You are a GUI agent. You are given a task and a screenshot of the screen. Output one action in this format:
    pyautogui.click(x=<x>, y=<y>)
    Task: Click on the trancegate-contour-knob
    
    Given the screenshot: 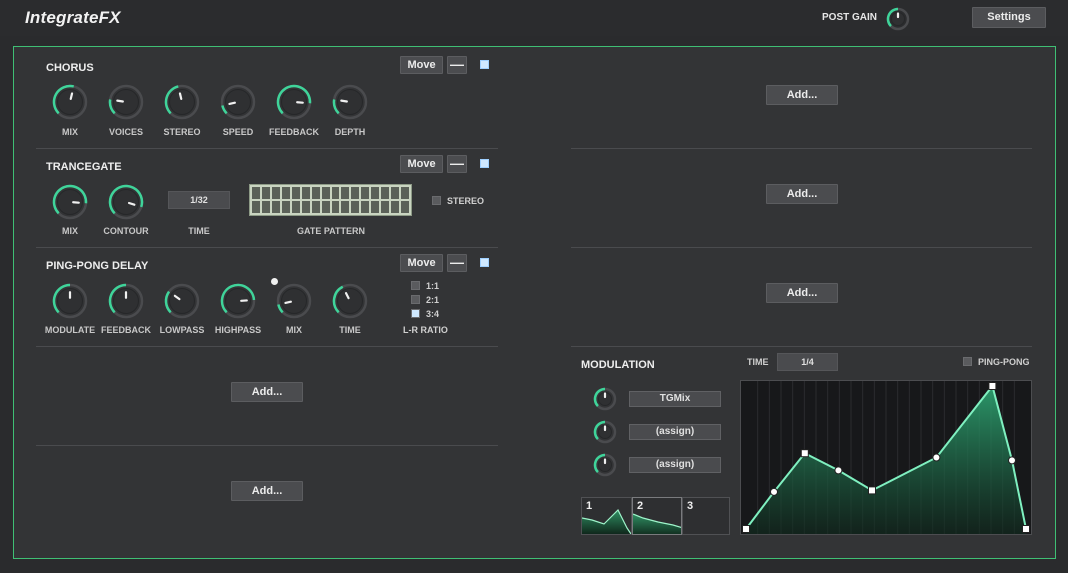 What is the action you would take?
    pyautogui.click(x=126, y=202)
    